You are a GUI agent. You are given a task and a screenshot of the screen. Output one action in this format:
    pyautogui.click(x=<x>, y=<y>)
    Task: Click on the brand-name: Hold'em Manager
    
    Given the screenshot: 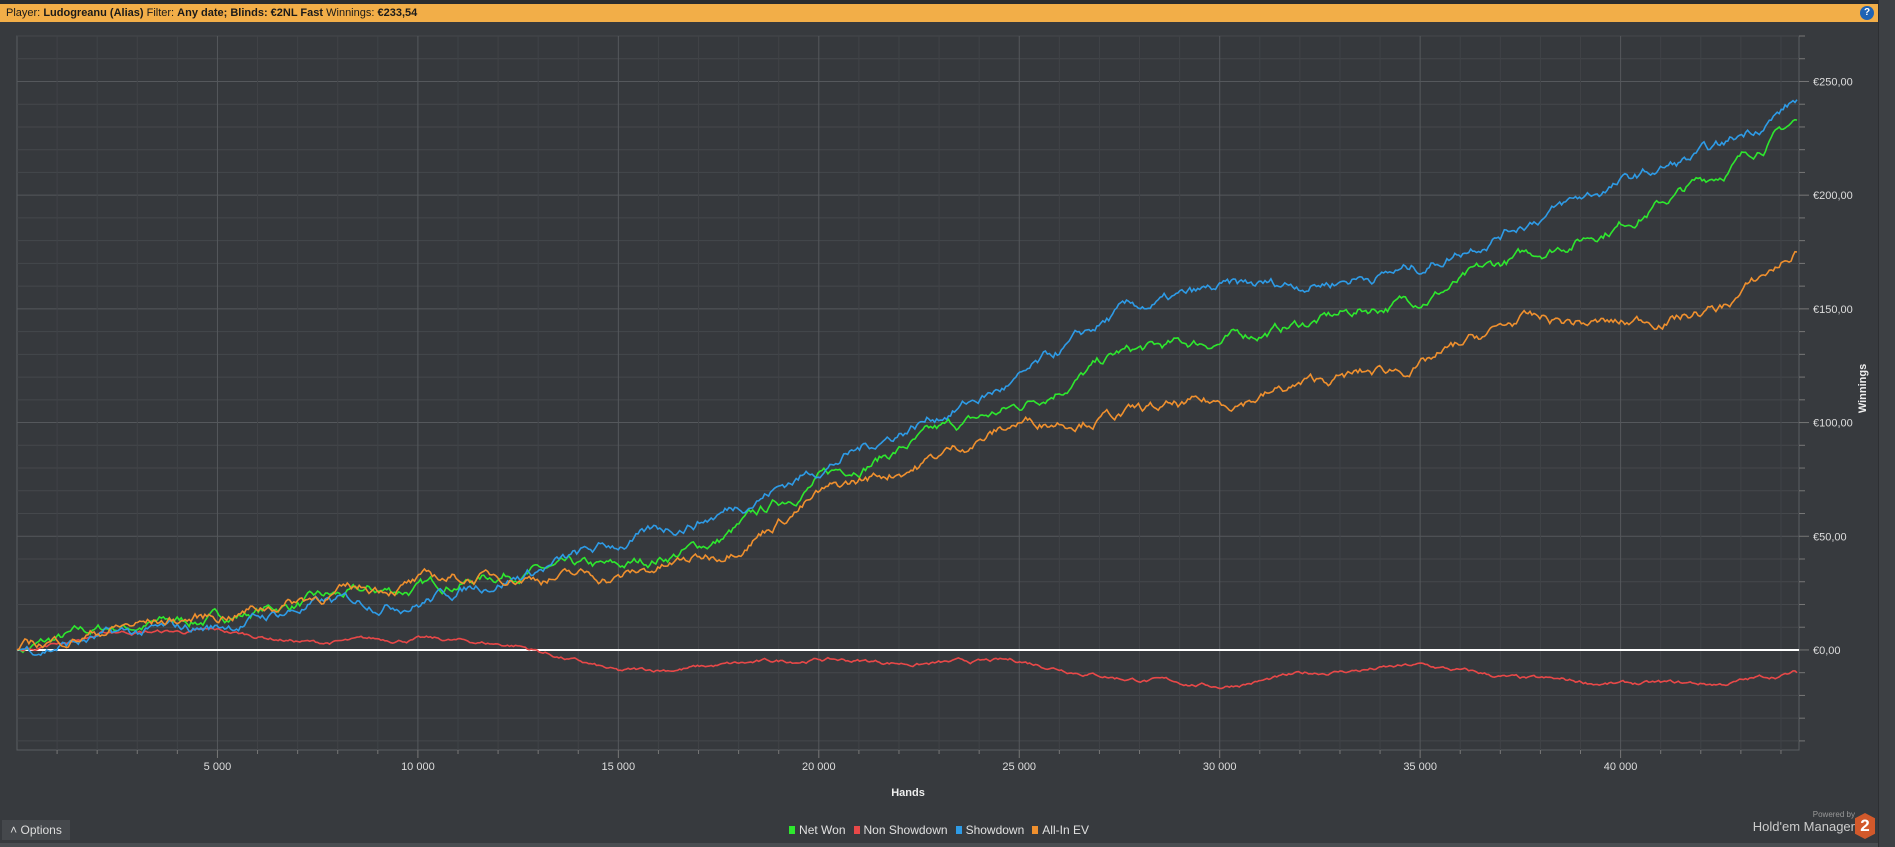 What is the action you would take?
    pyautogui.click(x=1803, y=826)
    